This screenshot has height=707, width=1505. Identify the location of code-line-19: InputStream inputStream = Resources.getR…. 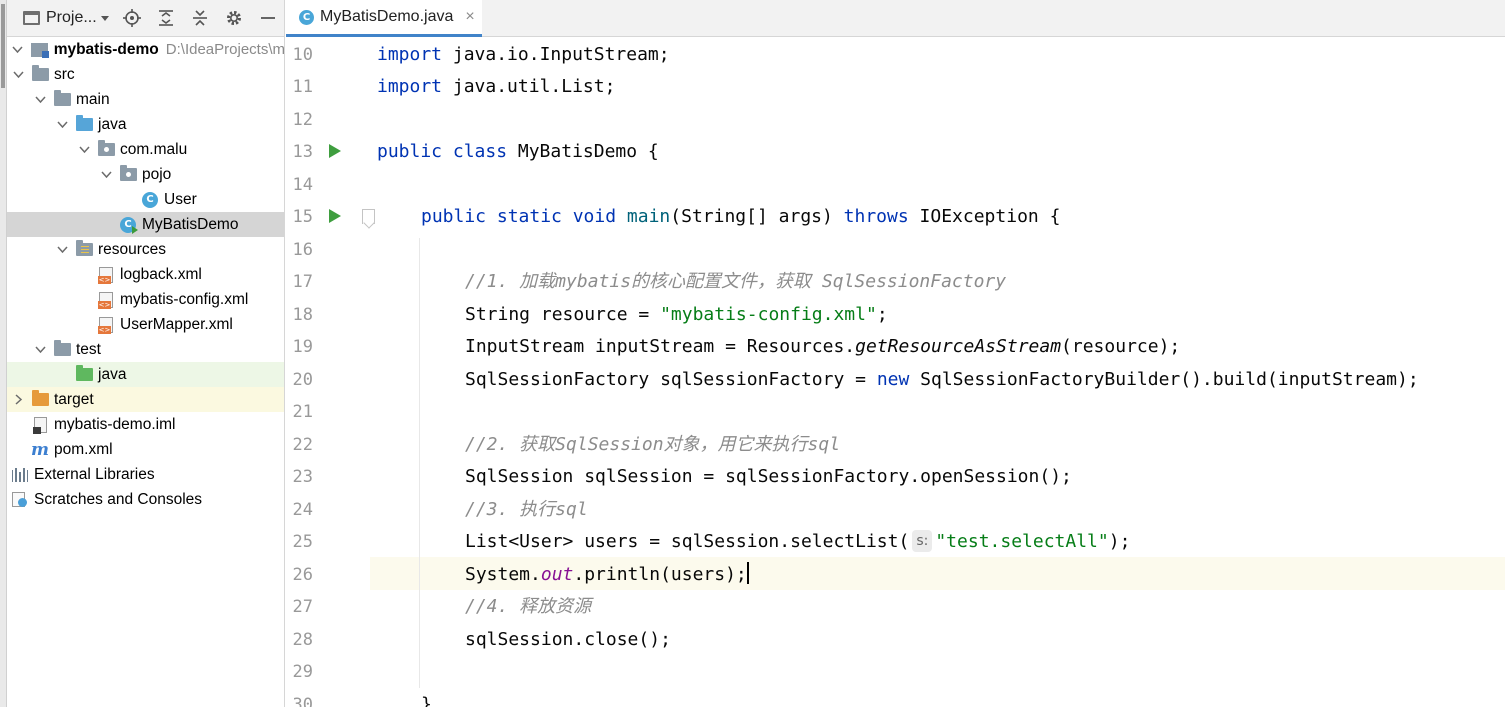
(823, 346).